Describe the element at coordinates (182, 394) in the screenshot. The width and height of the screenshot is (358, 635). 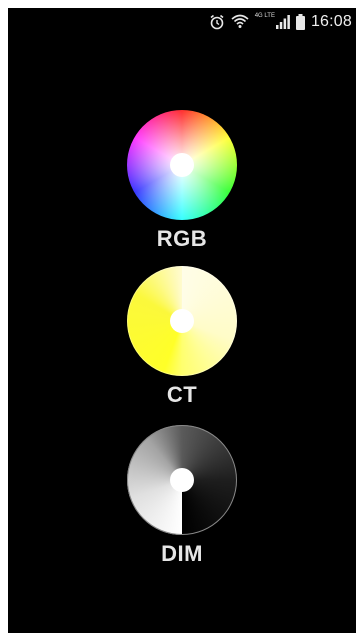
I see `mode-label-ct: CT` at that location.